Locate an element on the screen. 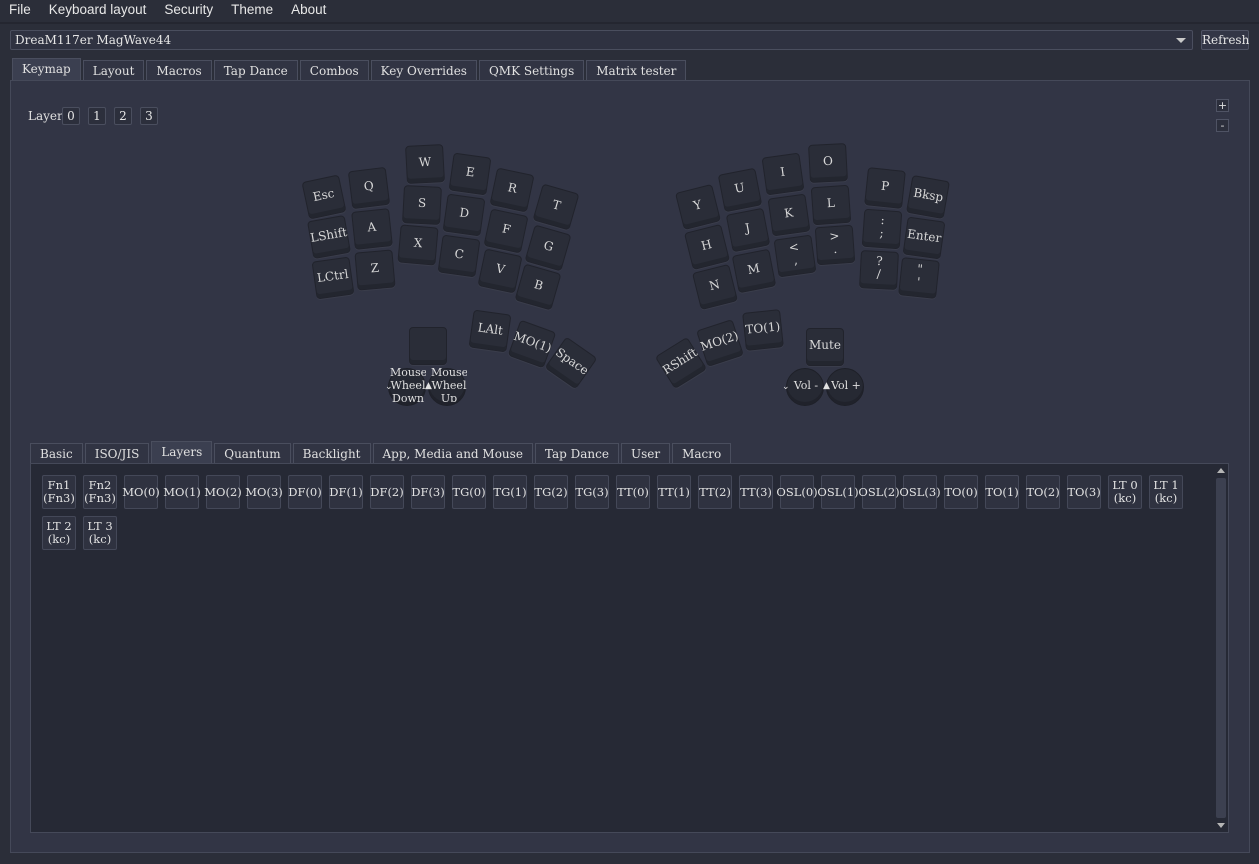 The width and height of the screenshot is (1259, 864). keycode-button: Fn1 (Fn3) is located at coordinates (59, 492).